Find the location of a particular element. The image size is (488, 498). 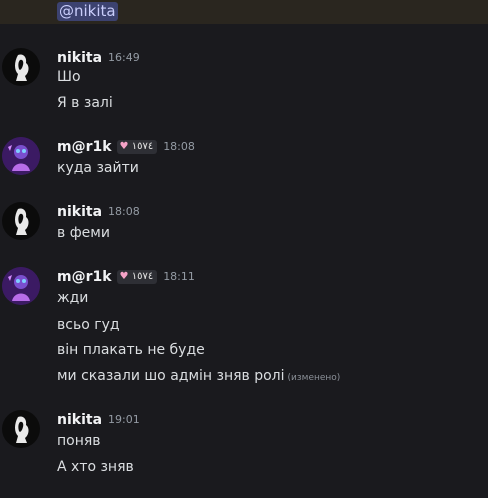

message-header: nikita 16:49 is located at coordinates (98, 58).